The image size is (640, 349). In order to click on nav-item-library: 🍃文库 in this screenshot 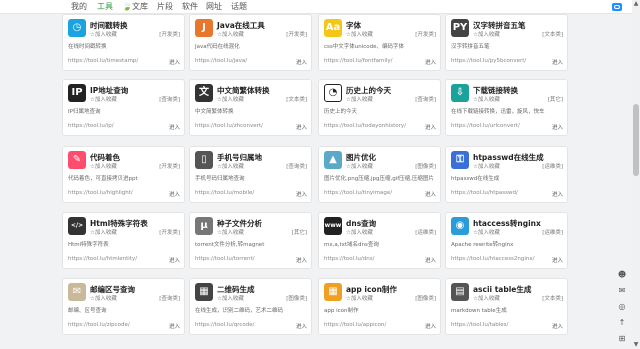, I will do `click(135, 6)`.